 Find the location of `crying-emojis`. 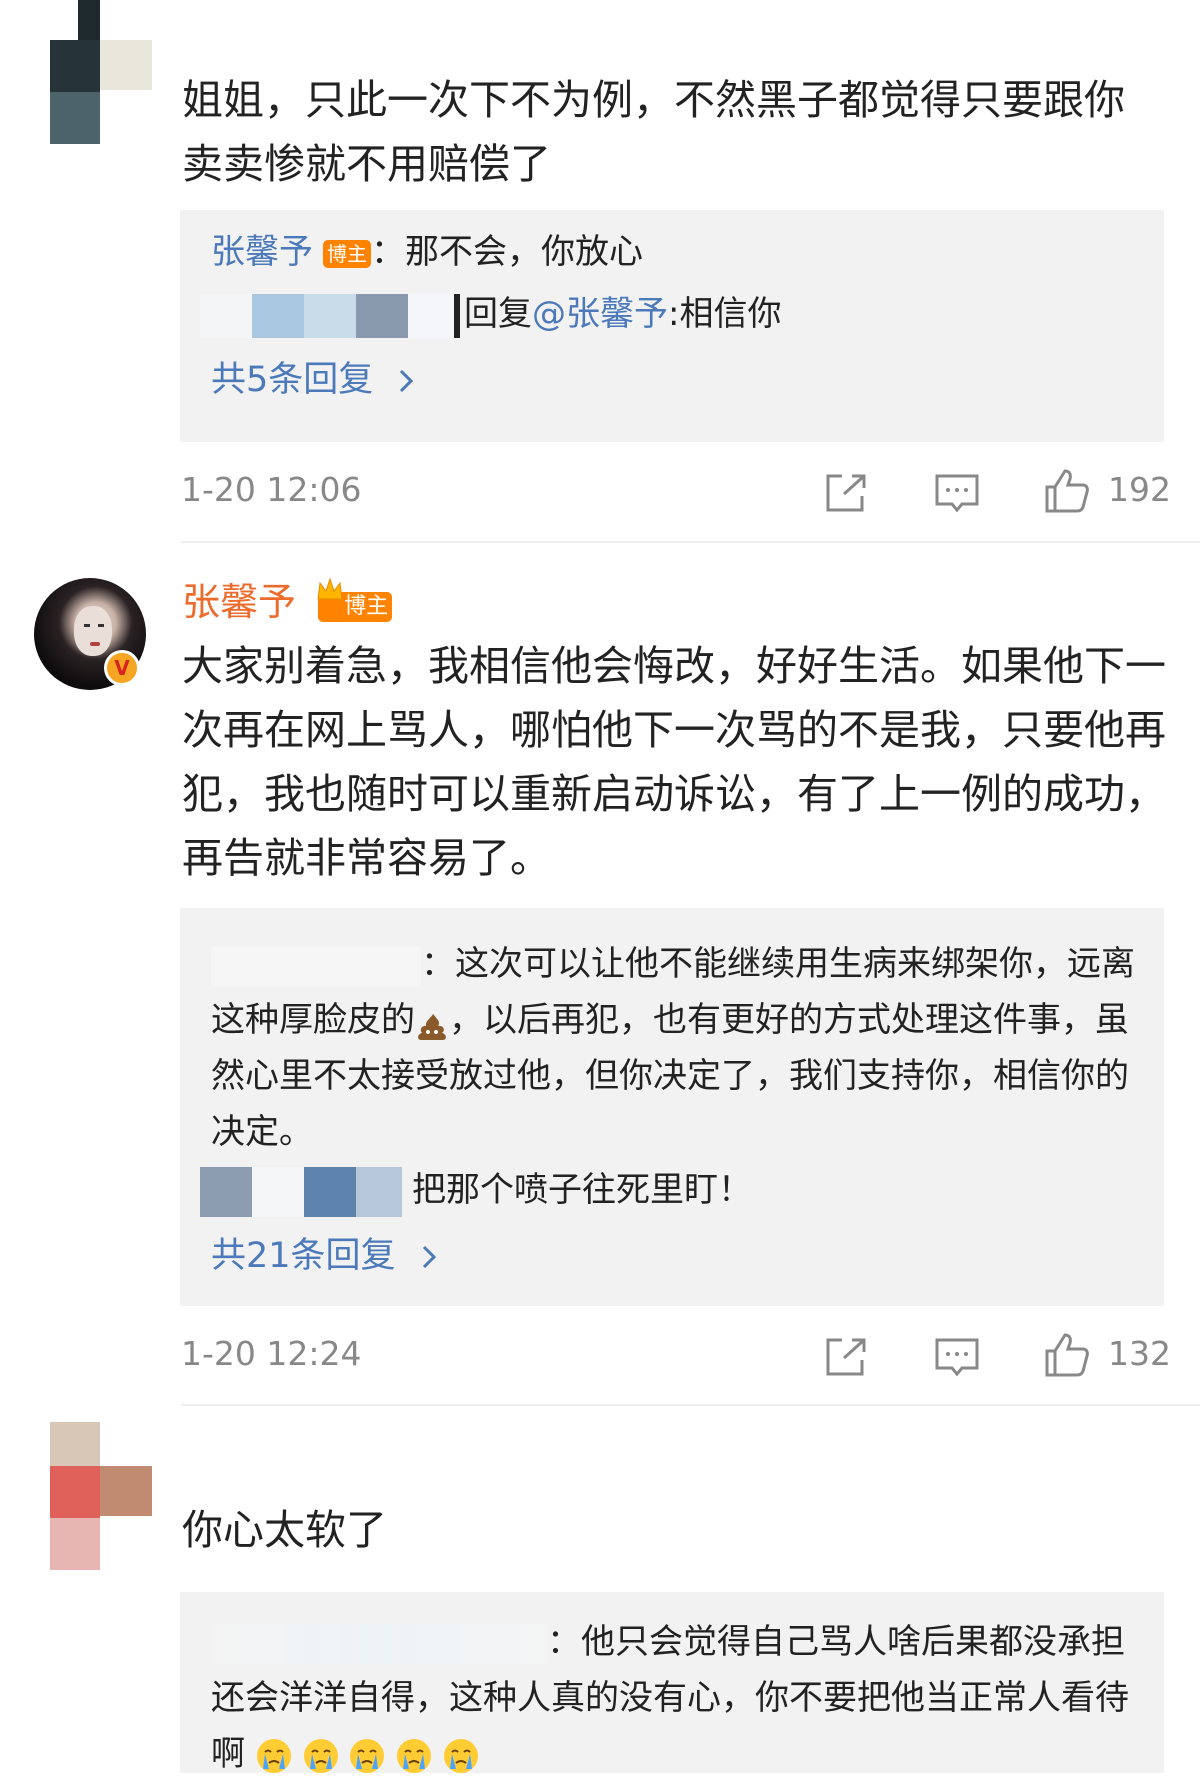

crying-emojis is located at coordinates (362, 1754).